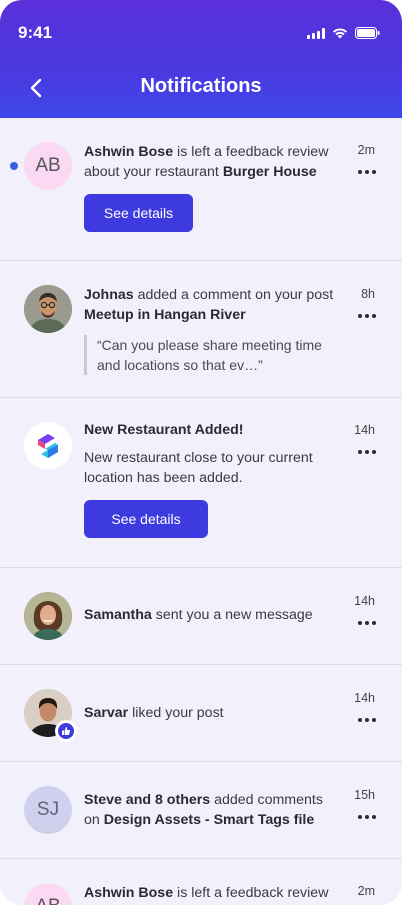 This screenshot has width=402, height=905. I want to click on notification-item: Sarvar liked your post 14h, so click(201, 713).